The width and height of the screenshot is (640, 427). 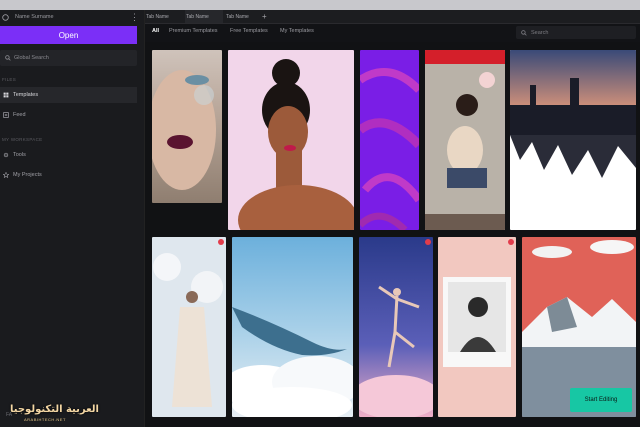 What do you see at coordinates (5, 17) in the screenshot?
I see `workspace-logo-icon` at bounding box center [5, 17].